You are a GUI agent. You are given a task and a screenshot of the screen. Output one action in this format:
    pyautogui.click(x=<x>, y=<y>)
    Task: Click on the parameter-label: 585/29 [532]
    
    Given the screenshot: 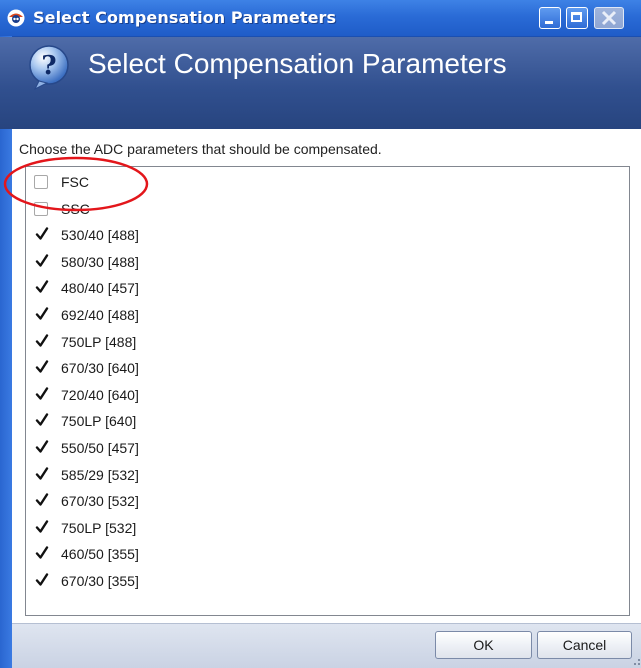 What is the action you would take?
    pyautogui.click(x=100, y=474)
    